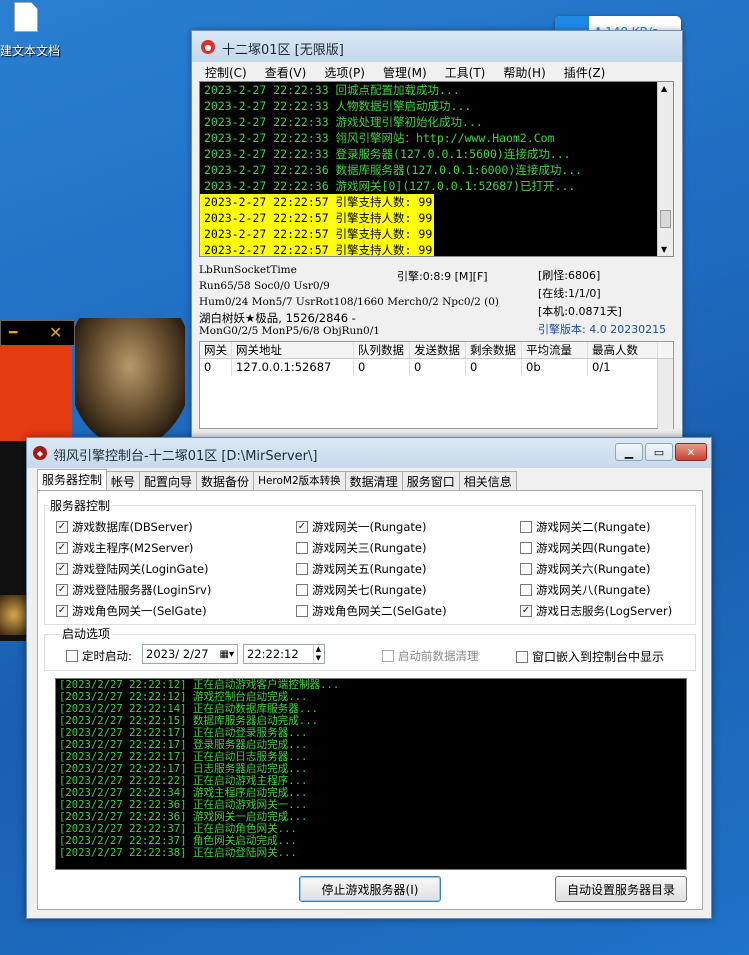  I want to click on menu-help: 帮助(H), so click(524, 72).